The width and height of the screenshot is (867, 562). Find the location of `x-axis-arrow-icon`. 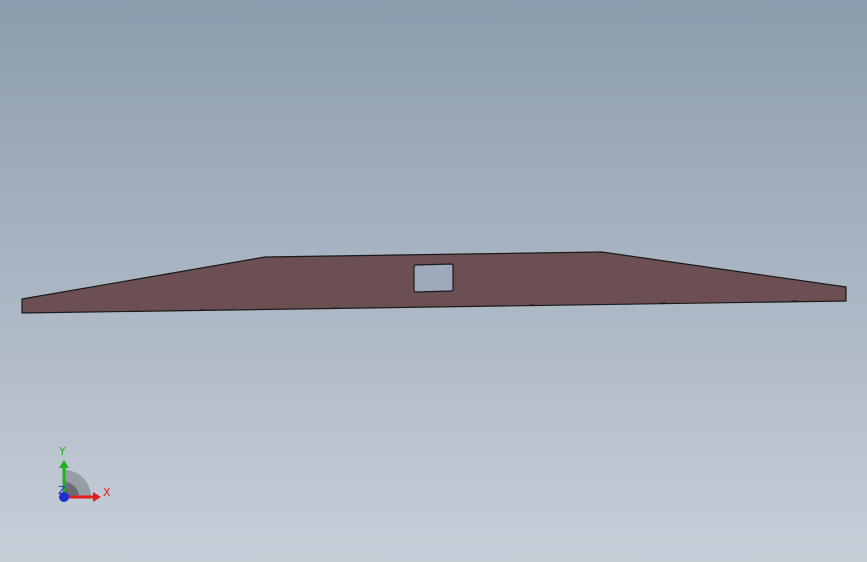

x-axis-arrow-icon is located at coordinates (97, 497).